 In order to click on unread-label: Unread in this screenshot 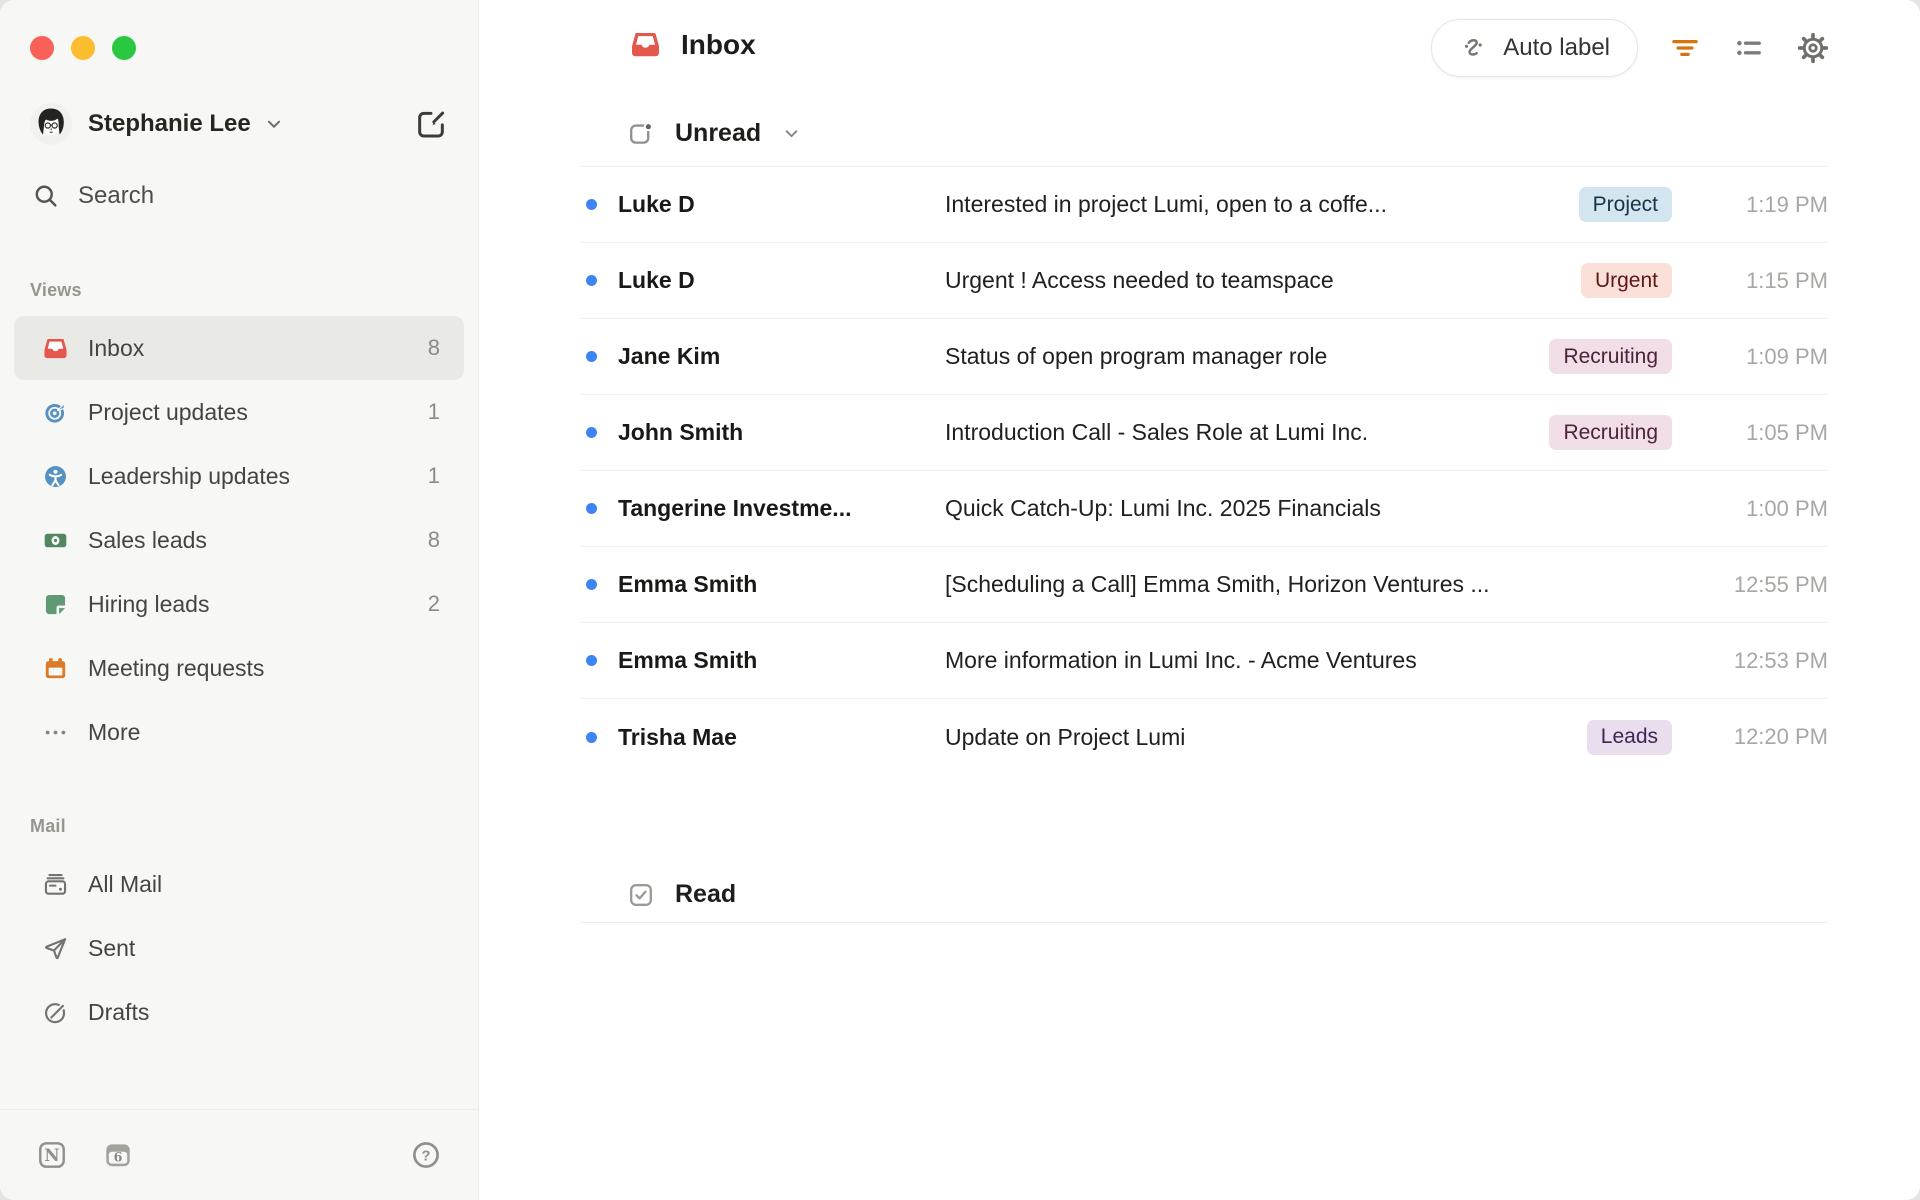, I will do `click(718, 133)`.